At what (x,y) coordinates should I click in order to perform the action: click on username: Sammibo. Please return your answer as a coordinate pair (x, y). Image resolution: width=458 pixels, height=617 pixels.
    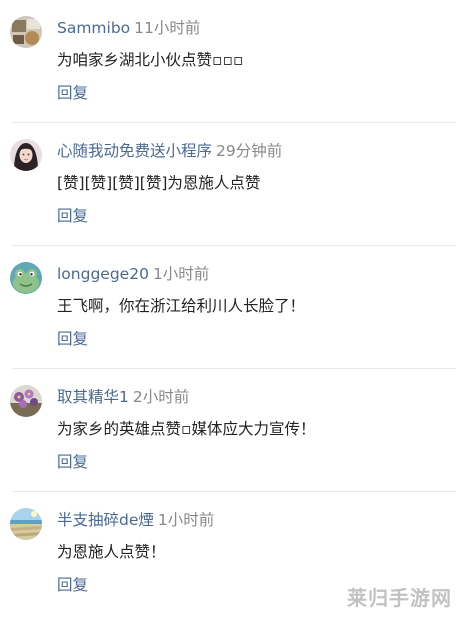
    Looking at the image, I should click on (93, 28).